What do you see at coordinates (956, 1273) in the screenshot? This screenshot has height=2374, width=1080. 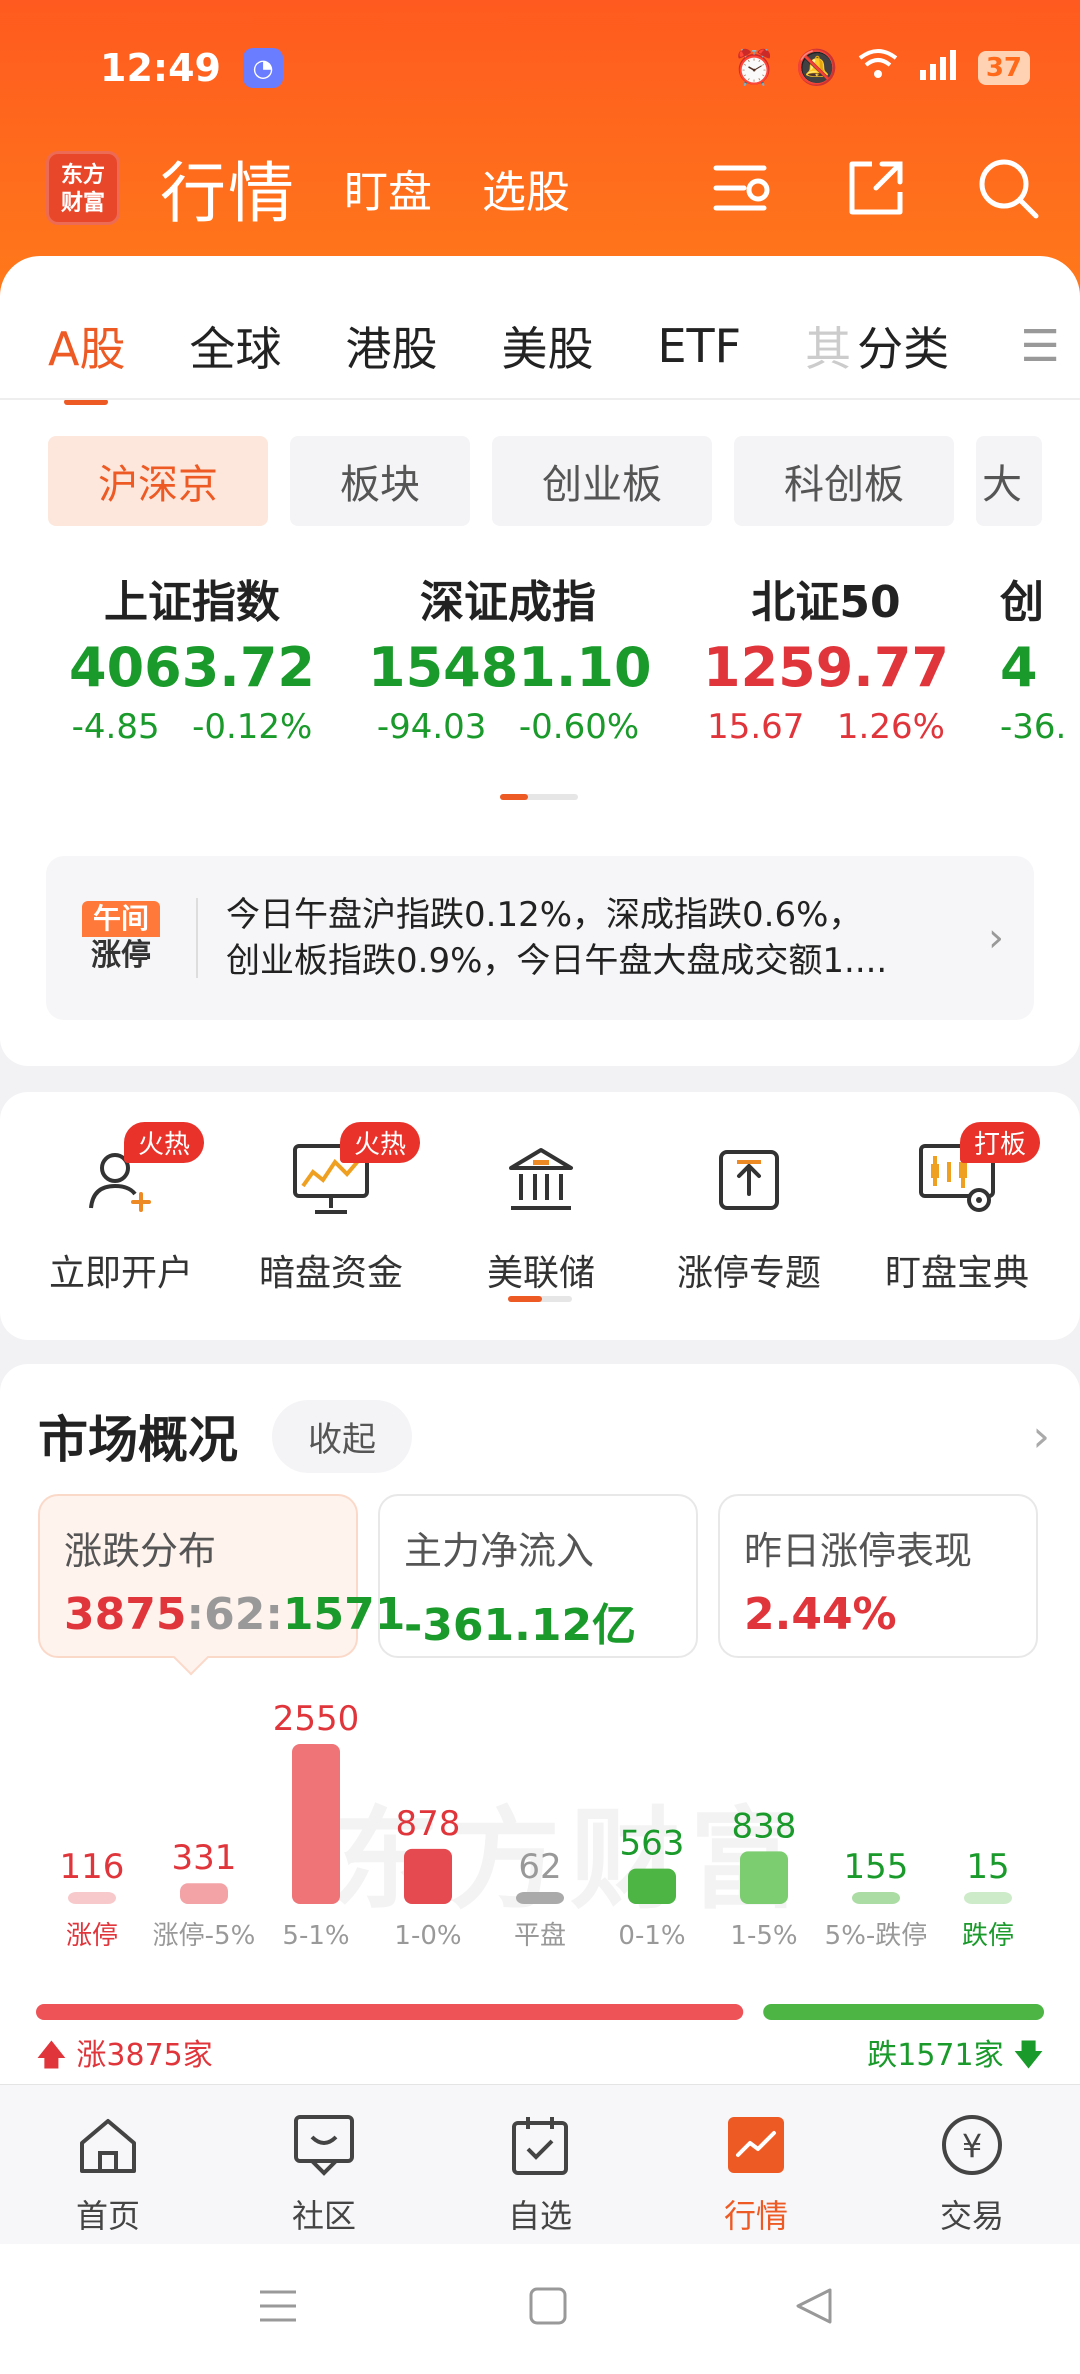 I see `quick-label: 盯盘宝典` at bounding box center [956, 1273].